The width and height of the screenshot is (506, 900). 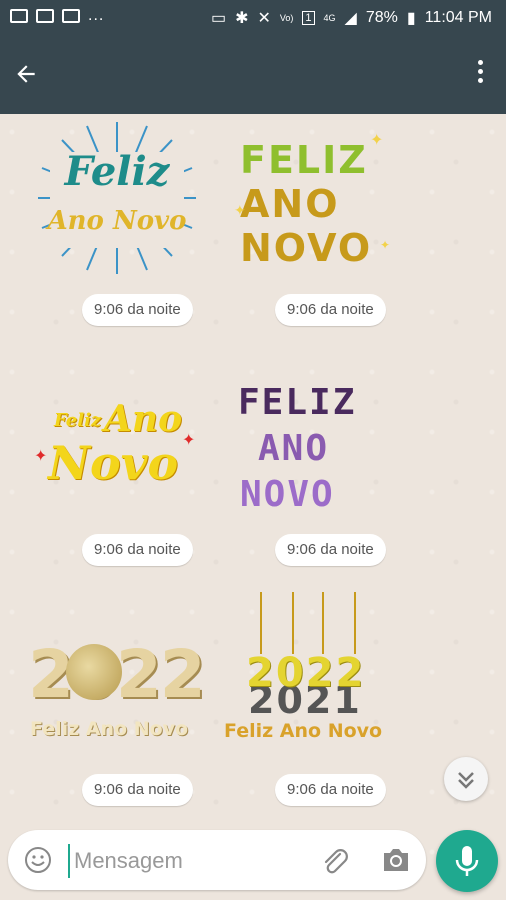 I want to click on cast-icon: ▭, so click(x=218, y=18).